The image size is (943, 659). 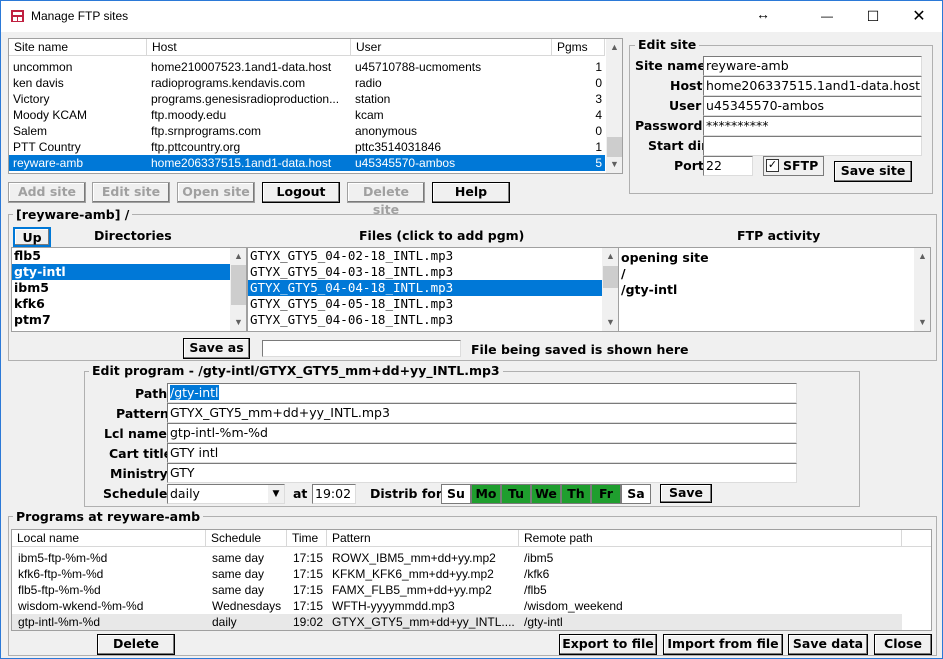 I want to click on program-cell-pattern: WFTH-yyyymmdd.mp3, so click(x=393, y=606).